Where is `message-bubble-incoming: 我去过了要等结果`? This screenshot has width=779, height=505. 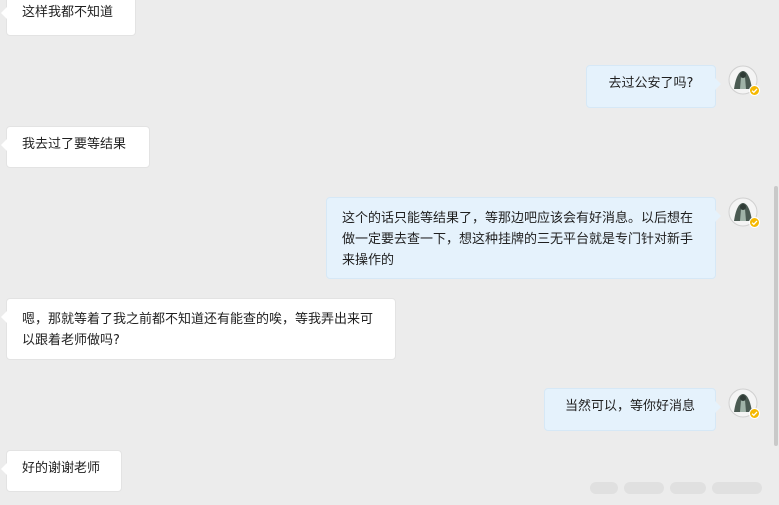
message-bubble-incoming: 我去过了要等结果 is located at coordinates (75, 147).